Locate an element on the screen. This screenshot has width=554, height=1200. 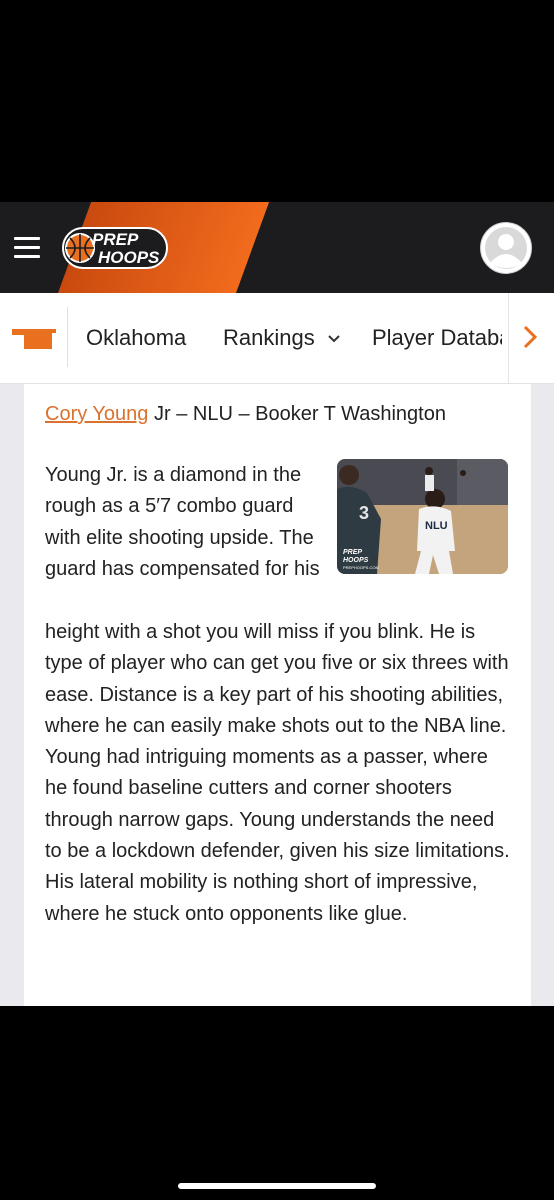
player-photo: 3 NLU PREP HOOPS PREPHOOPS.COM is located at coordinates (422, 516).